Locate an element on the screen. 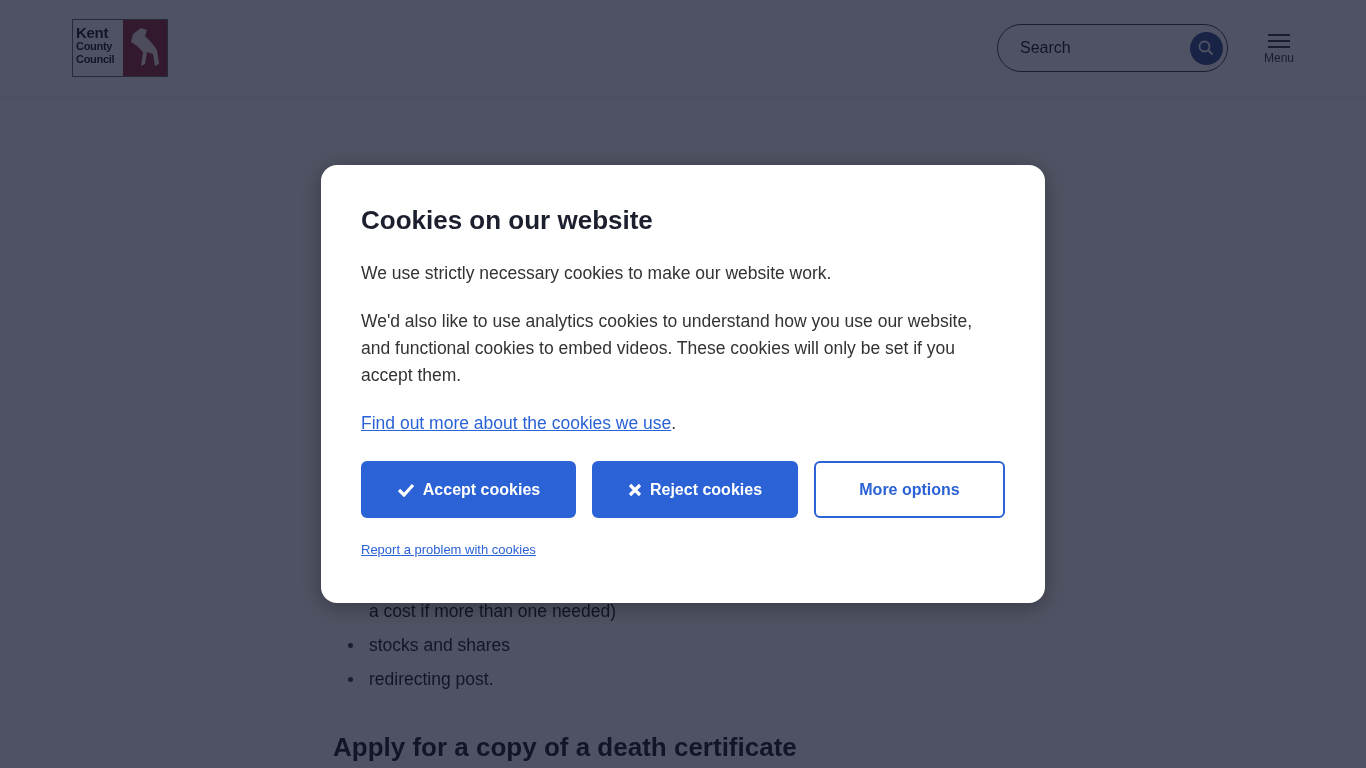 The width and height of the screenshot is (1366, 768). list-item: stocks and shares is located at coordinates (440, 645).